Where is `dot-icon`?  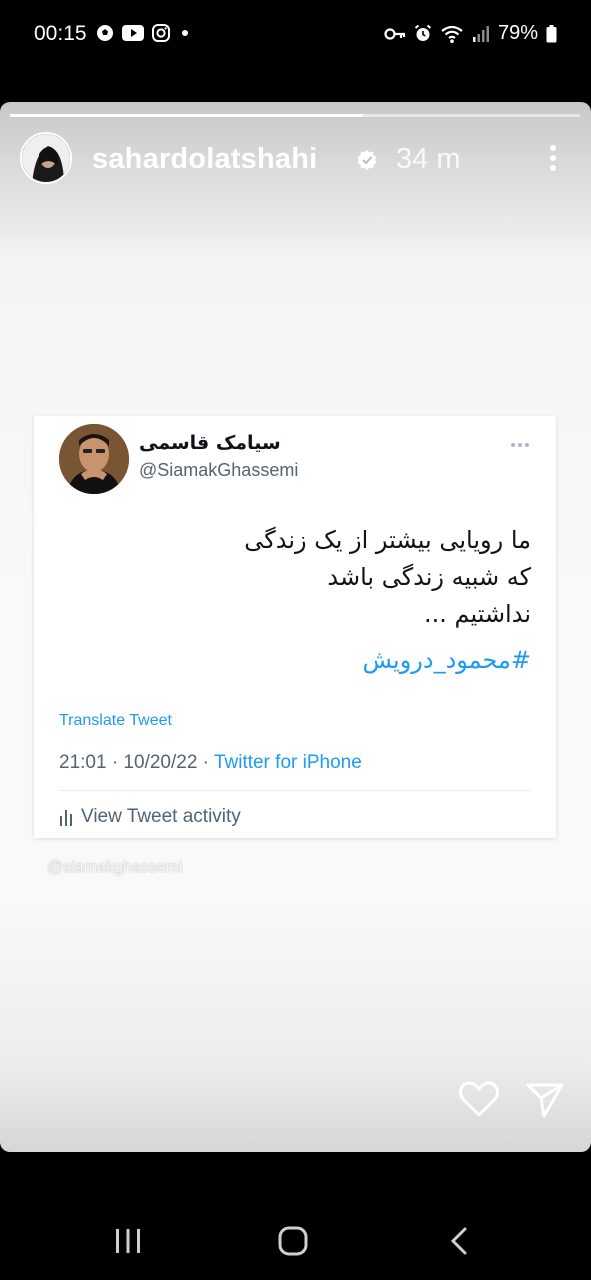
dot-icon is located at coordinates (185, 33).